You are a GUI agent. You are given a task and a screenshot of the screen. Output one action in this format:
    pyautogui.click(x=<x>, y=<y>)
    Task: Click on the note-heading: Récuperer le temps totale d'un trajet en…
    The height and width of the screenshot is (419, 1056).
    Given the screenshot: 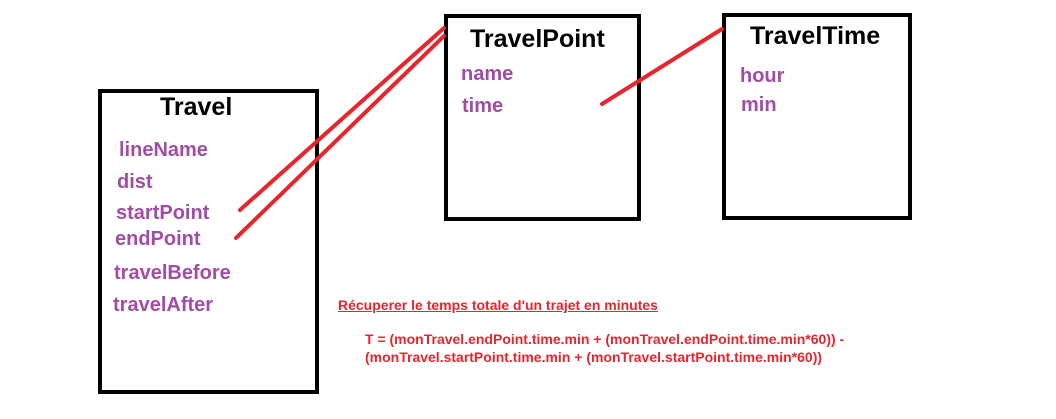 What is the action you would take?
    pyautogui.click(x=498, y=305)
    